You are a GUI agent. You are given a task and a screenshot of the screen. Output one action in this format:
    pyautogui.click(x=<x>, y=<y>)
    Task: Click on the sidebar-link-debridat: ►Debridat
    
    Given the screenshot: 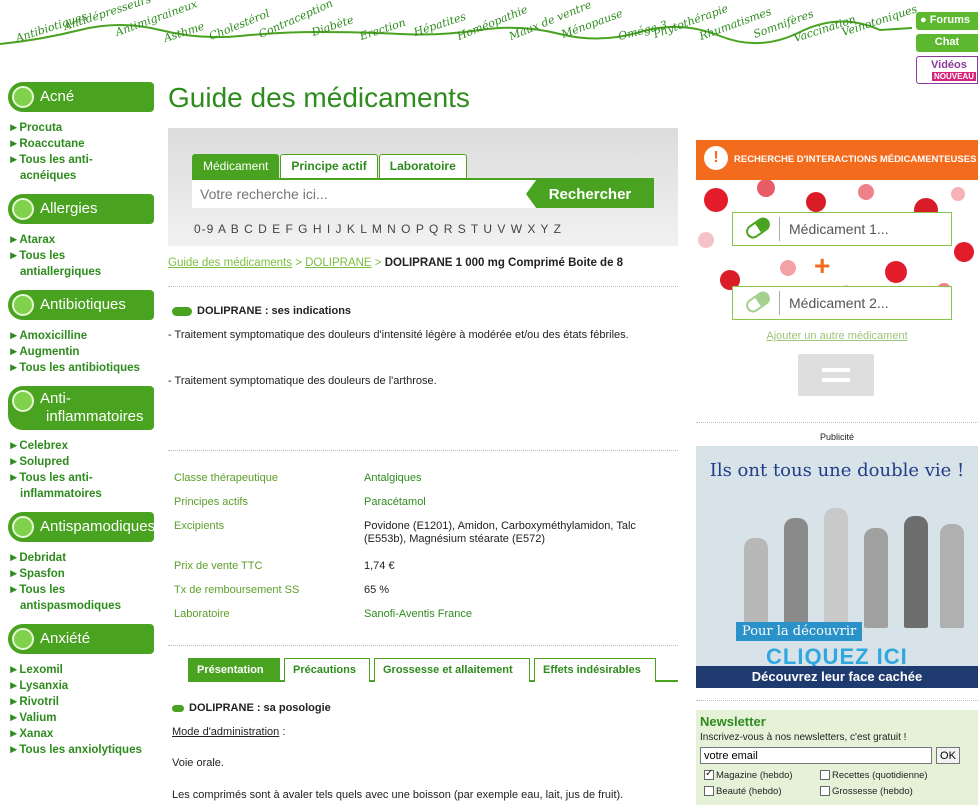 What is the action you would take?
    pyautogui.click(x=81, y=558)
    